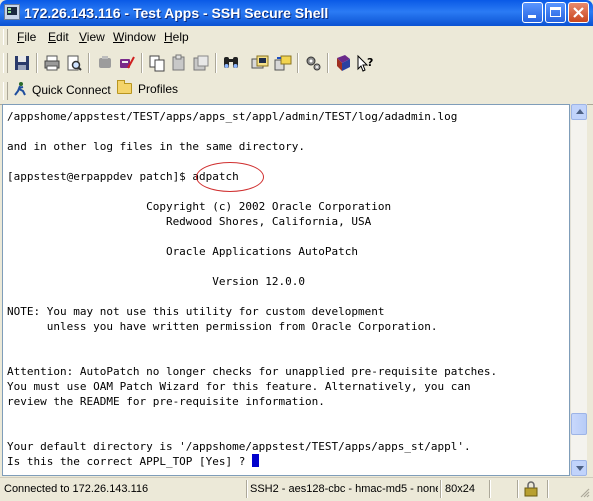 The height and width of the screenshot is (501, 593). Describe the element at coordinates (201, 63) in the screenshot. I see `paste-all-icon` at that location.